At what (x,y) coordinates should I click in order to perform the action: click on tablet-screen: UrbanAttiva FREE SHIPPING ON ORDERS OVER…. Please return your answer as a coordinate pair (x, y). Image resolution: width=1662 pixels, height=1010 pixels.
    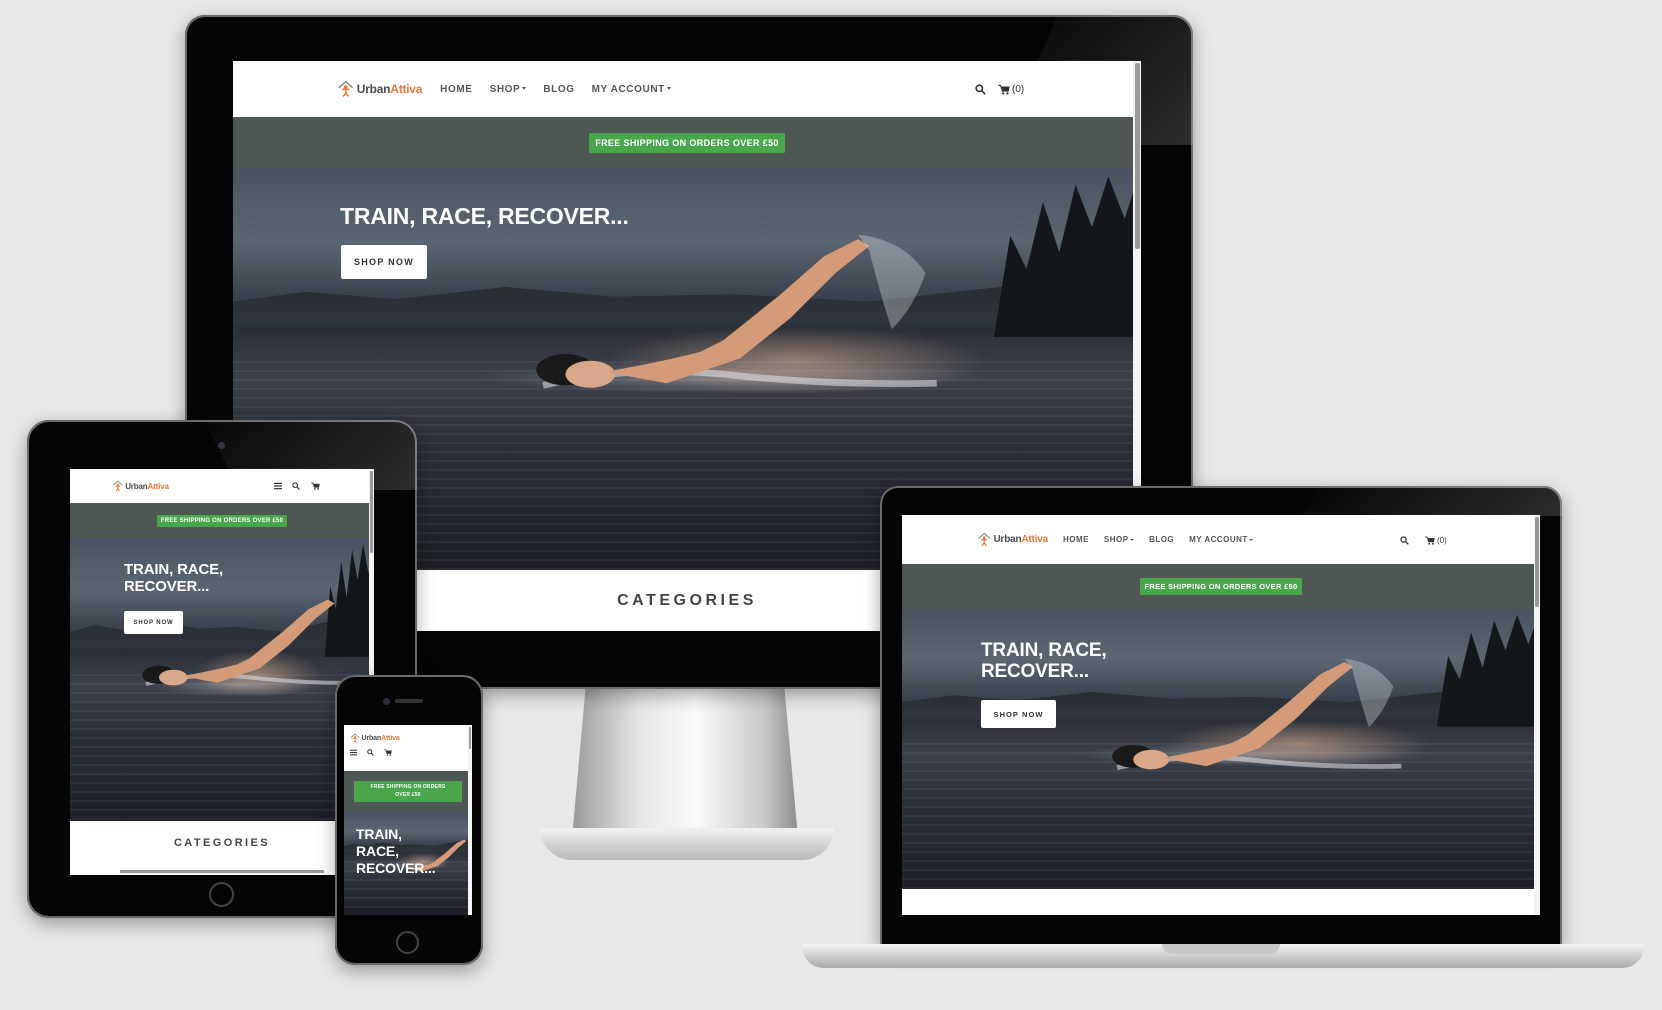
    Looking at the image, I should click on (222, 672).